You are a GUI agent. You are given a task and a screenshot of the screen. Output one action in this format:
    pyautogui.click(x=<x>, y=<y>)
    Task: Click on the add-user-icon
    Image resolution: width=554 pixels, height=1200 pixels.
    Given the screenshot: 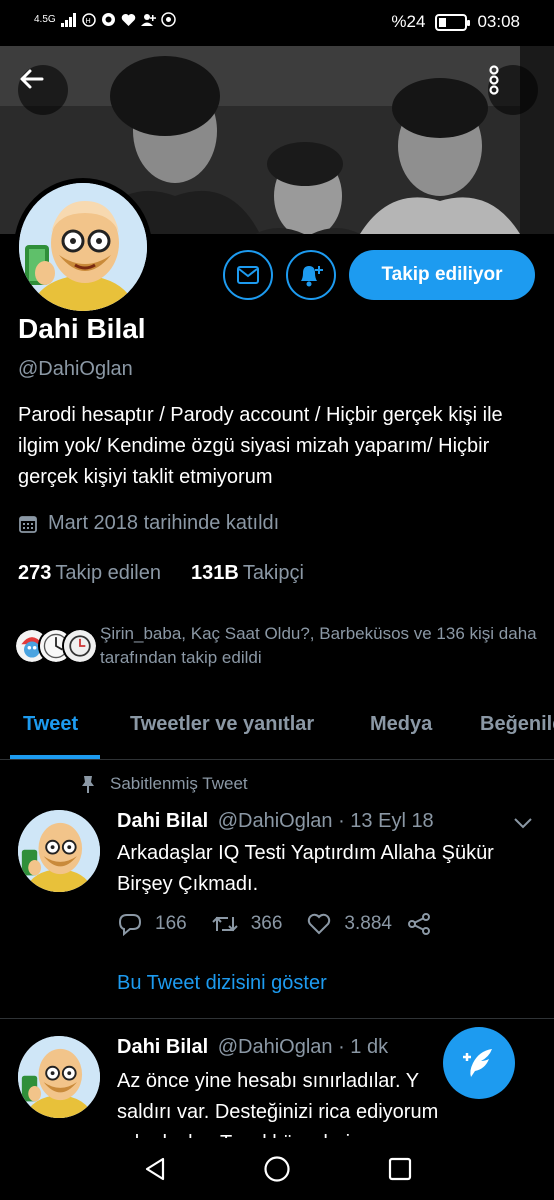 What is the action you would take?
    pyautogui.click(x=148, y=19)
    